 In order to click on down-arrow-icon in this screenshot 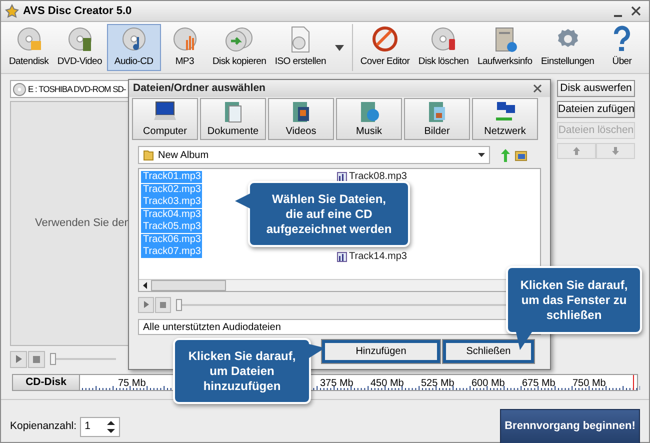, I will do `click(615, 151)`.